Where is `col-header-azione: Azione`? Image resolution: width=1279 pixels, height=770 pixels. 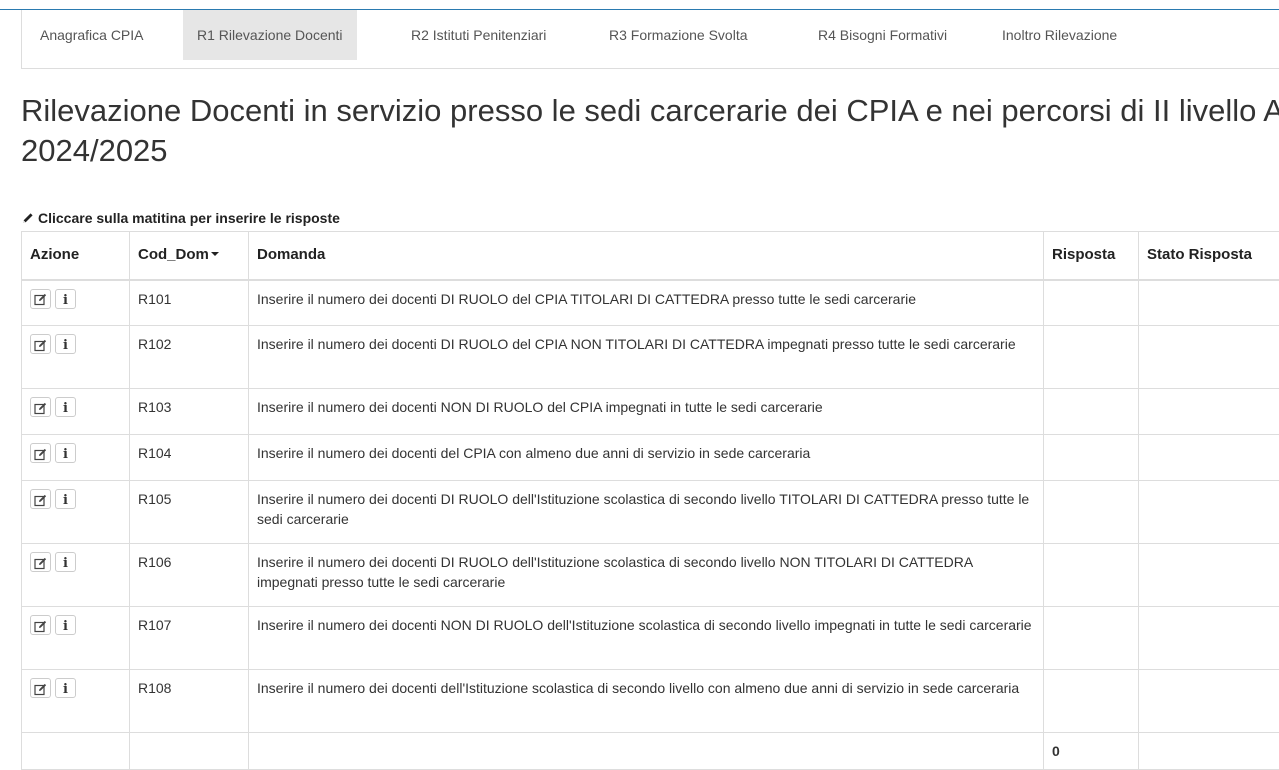 col-header-azione: Azione is located at coordinates (76, 256).